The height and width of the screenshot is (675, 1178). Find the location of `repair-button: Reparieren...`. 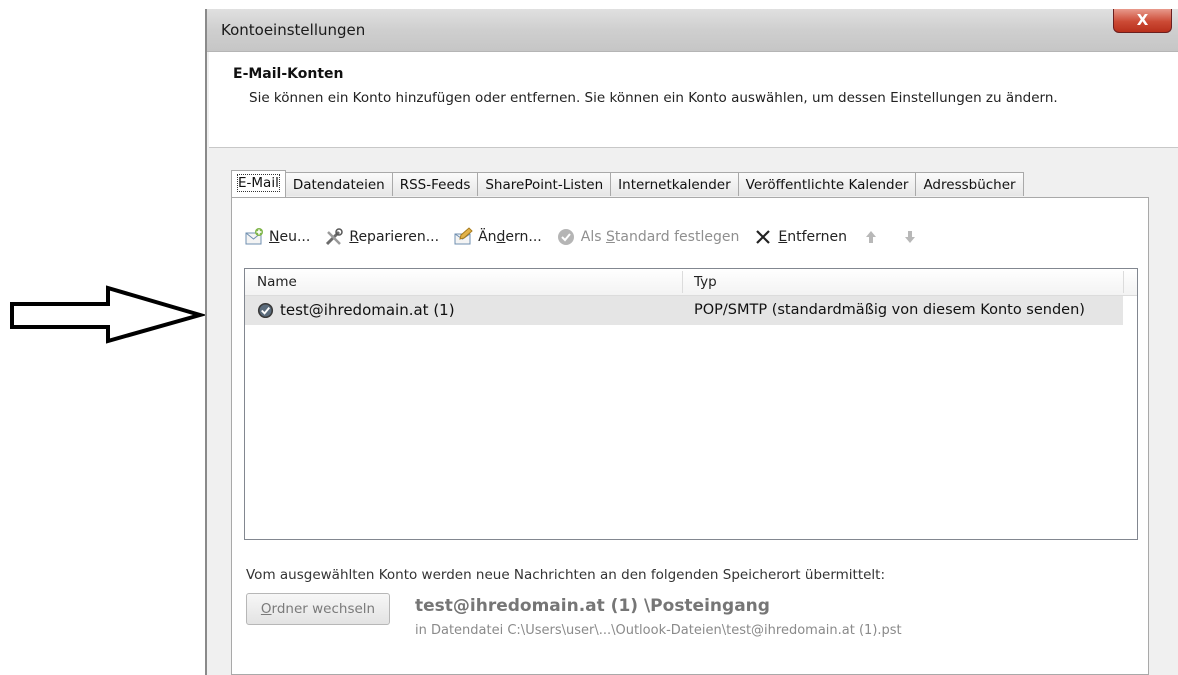

repair-button: Reparieren... is located at coordinates (381, 237).